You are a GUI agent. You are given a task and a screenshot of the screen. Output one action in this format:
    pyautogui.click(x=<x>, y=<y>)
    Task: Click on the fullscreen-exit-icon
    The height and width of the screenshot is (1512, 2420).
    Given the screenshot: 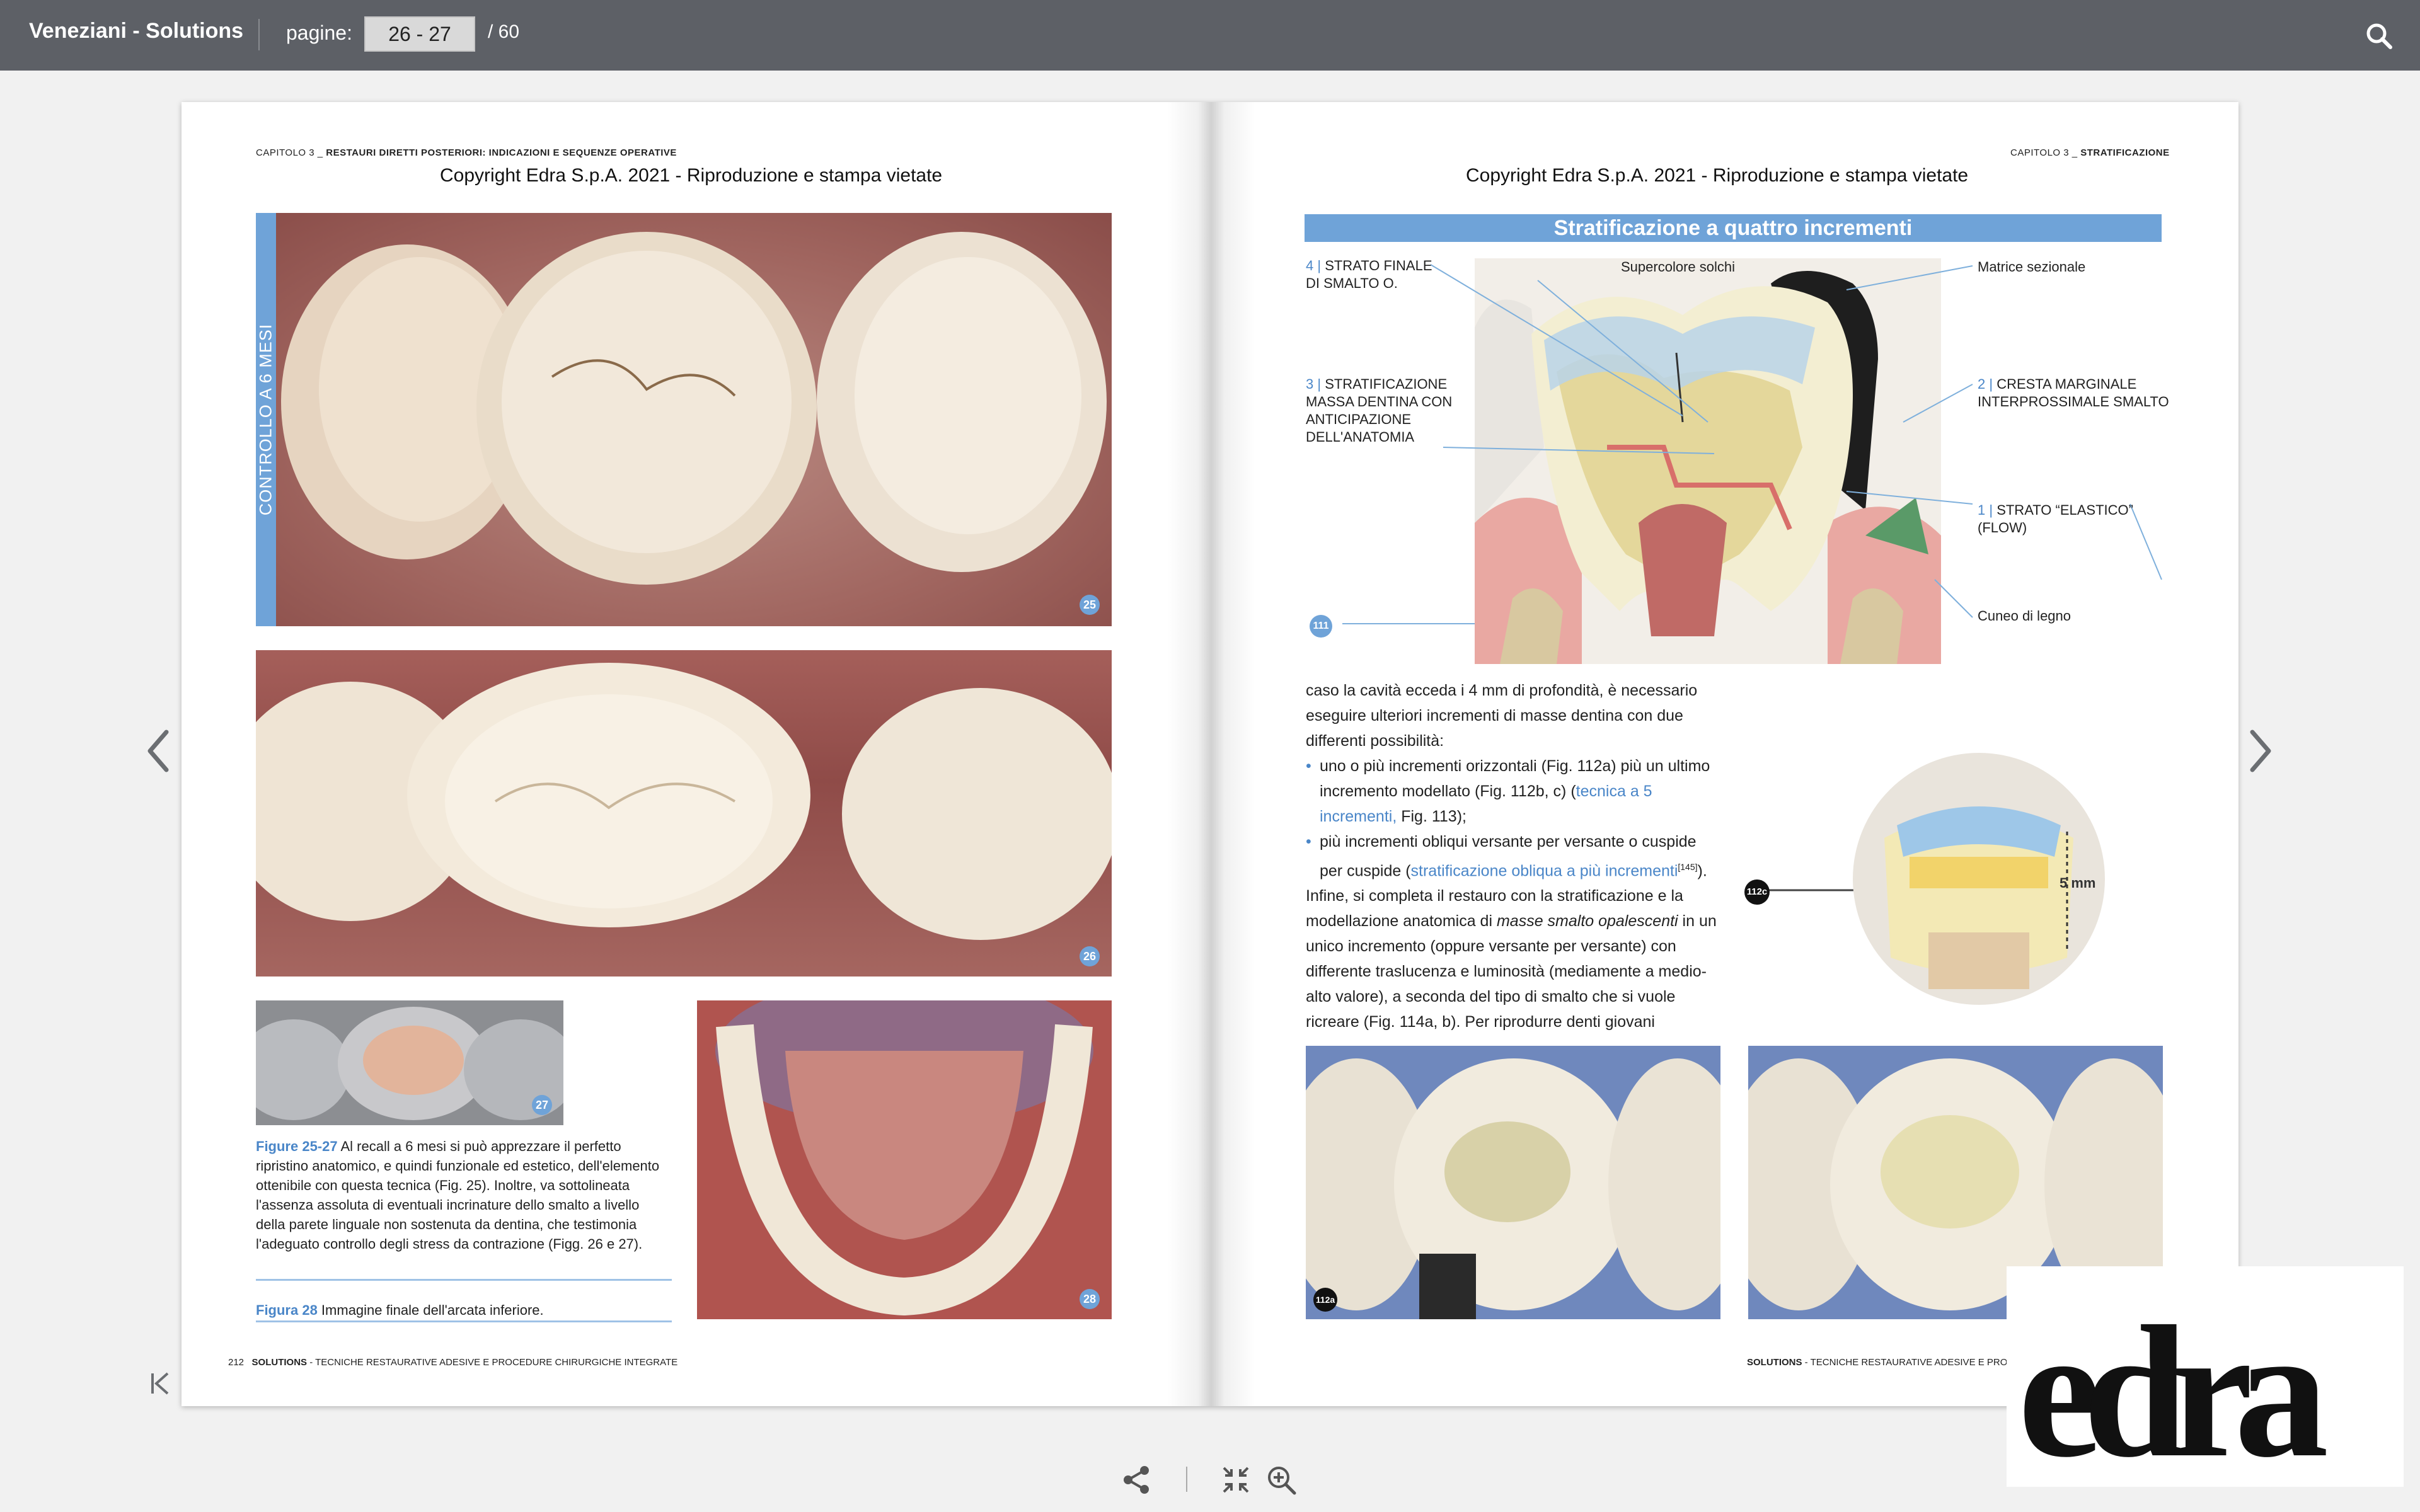 What is the action you would take?
    pyautogui.click(x=1235, y=1479)
    